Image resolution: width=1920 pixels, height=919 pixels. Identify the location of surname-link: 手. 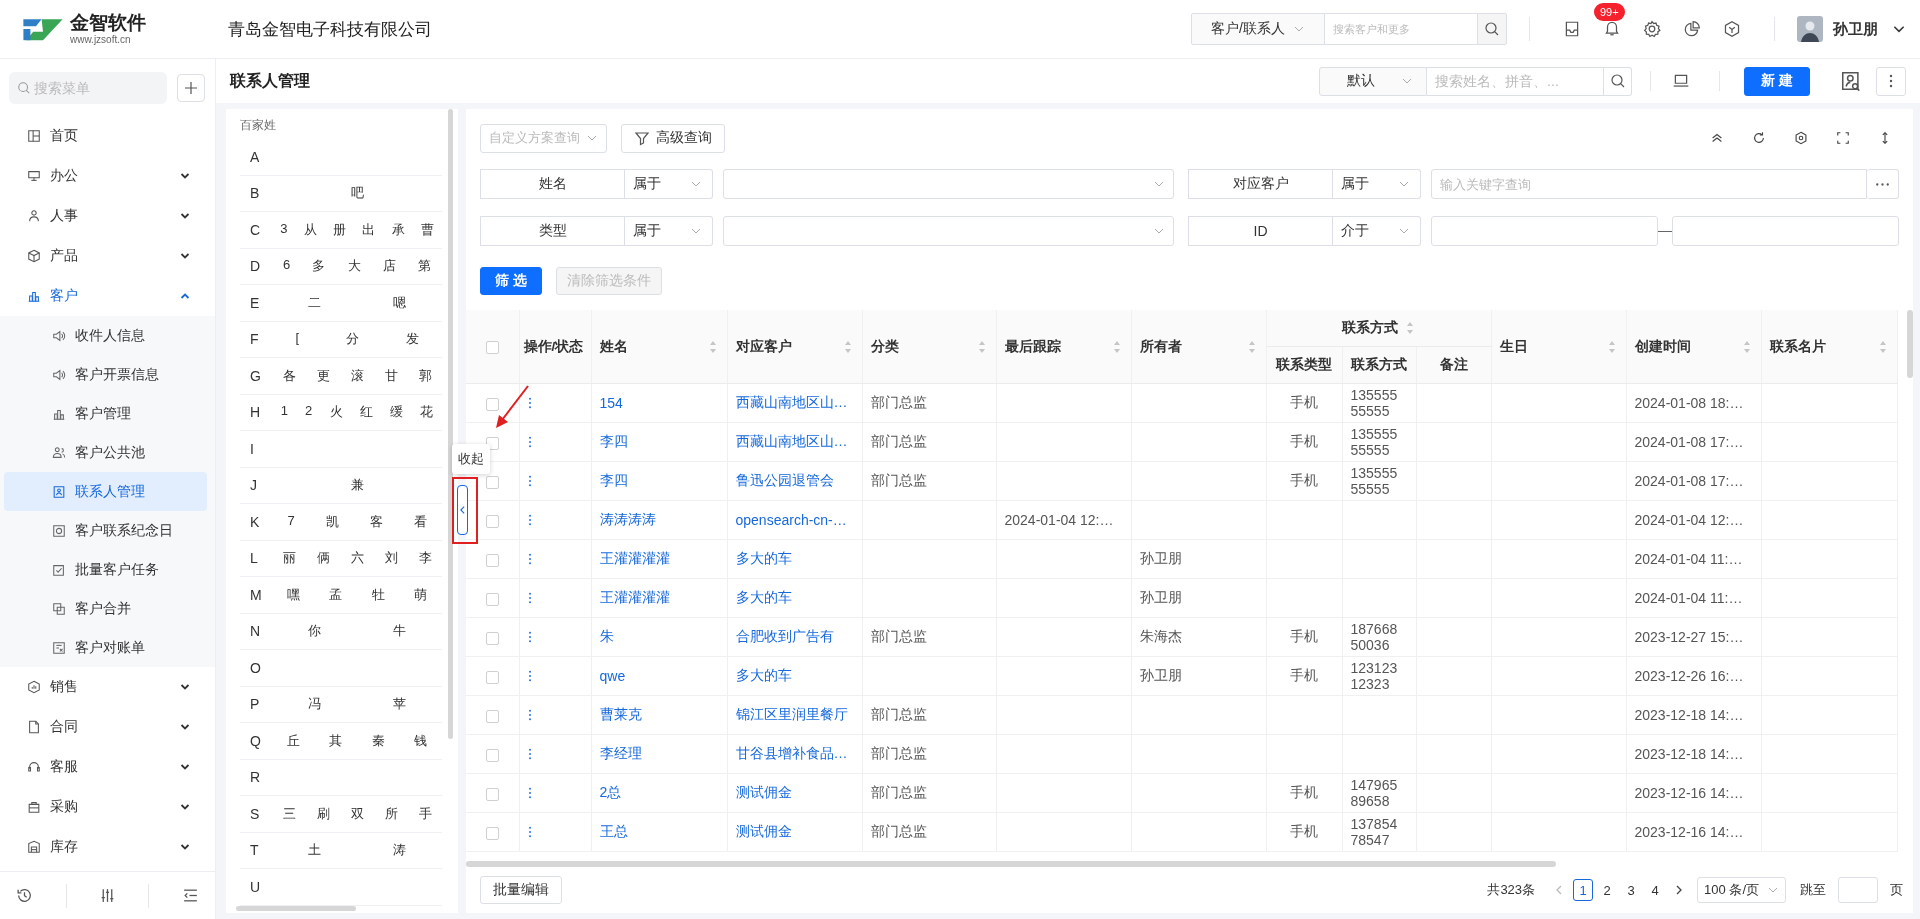
(425, 813).